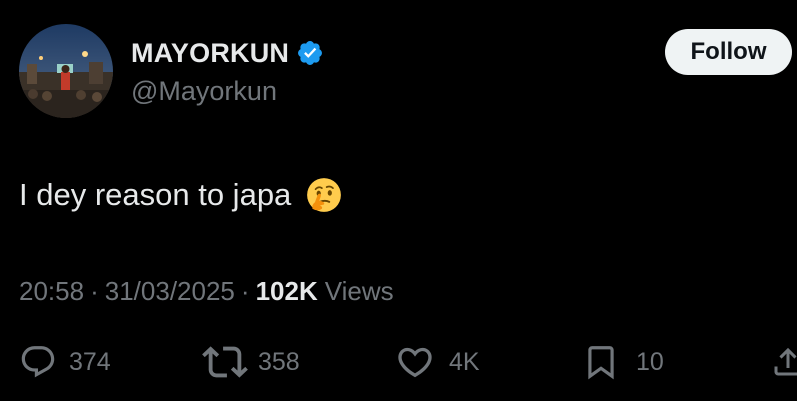 Image resolution: width=797 pixels, height=401 pixels. What do you see at coordinates (279, 361) in the screenshot?
I see `repost-count: 358` at bounding box center [279, 361].